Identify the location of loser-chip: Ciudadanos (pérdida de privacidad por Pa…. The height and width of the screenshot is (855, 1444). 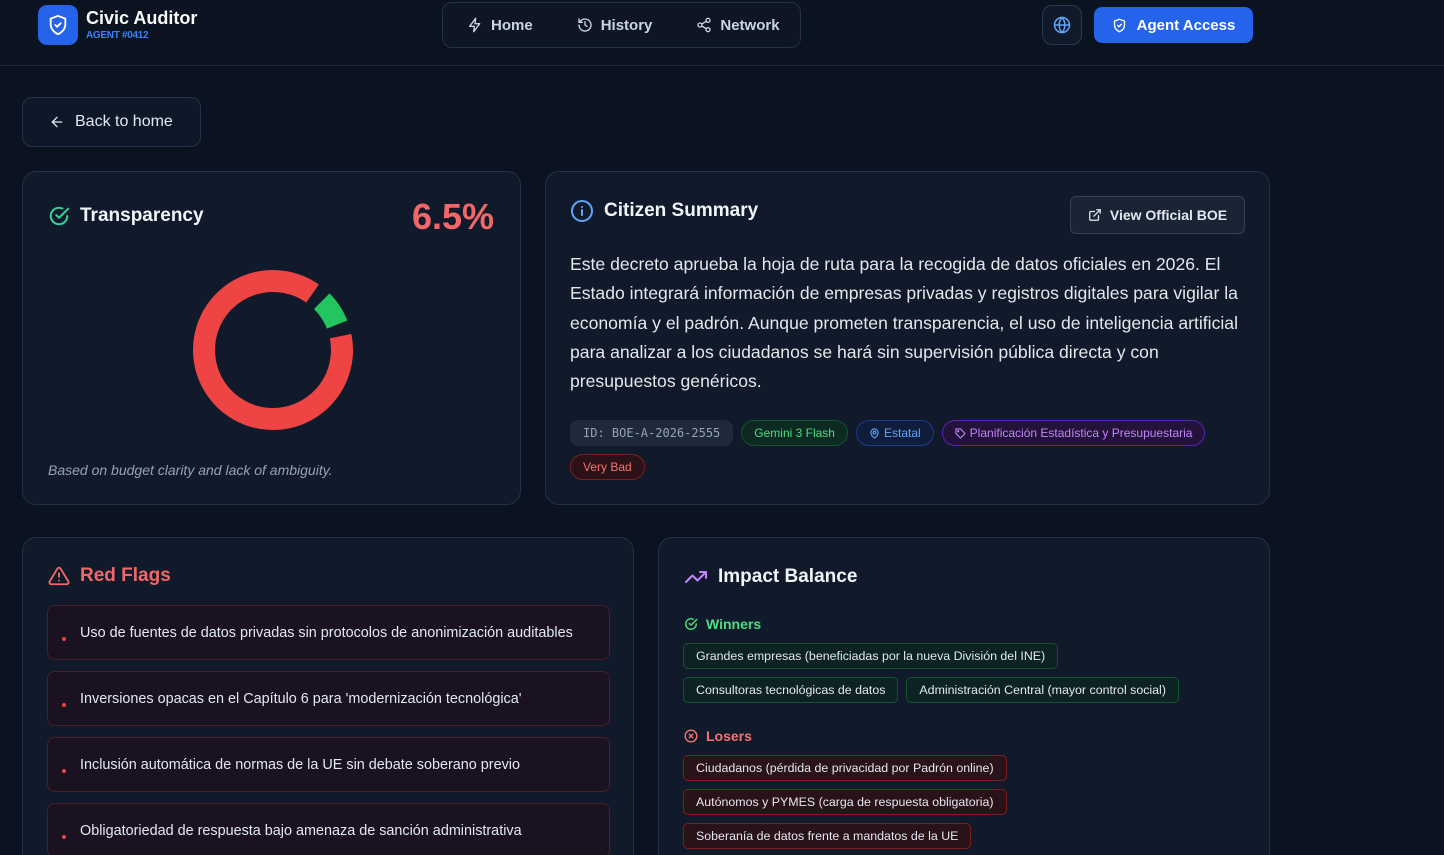
(845, 768).